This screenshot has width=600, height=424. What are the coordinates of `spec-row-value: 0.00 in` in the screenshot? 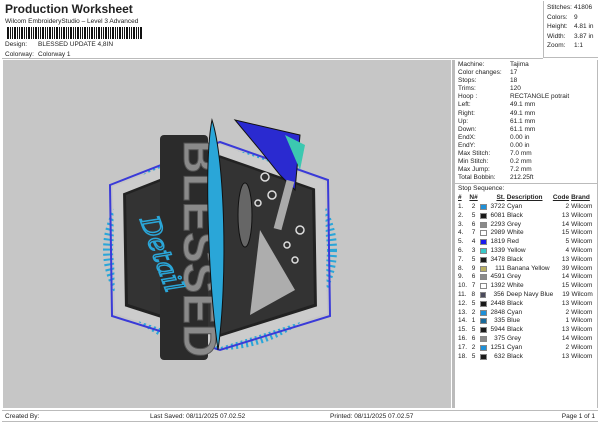 It's located at (520, 137).